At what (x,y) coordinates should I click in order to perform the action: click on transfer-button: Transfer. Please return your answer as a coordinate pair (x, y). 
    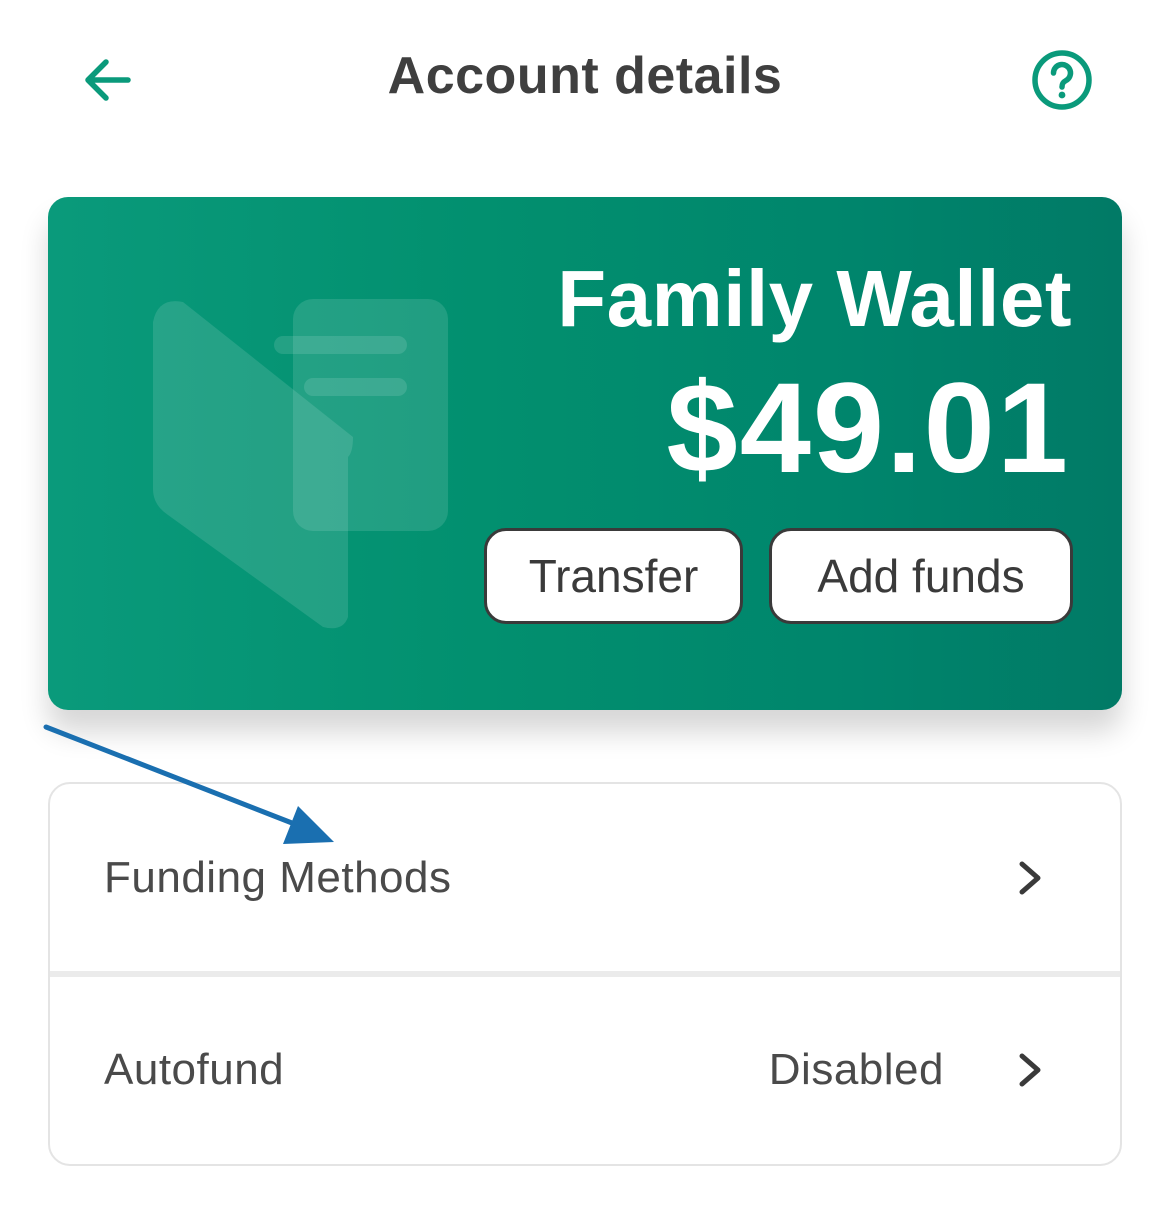
    Looking at the image, I should click on (613, 576).